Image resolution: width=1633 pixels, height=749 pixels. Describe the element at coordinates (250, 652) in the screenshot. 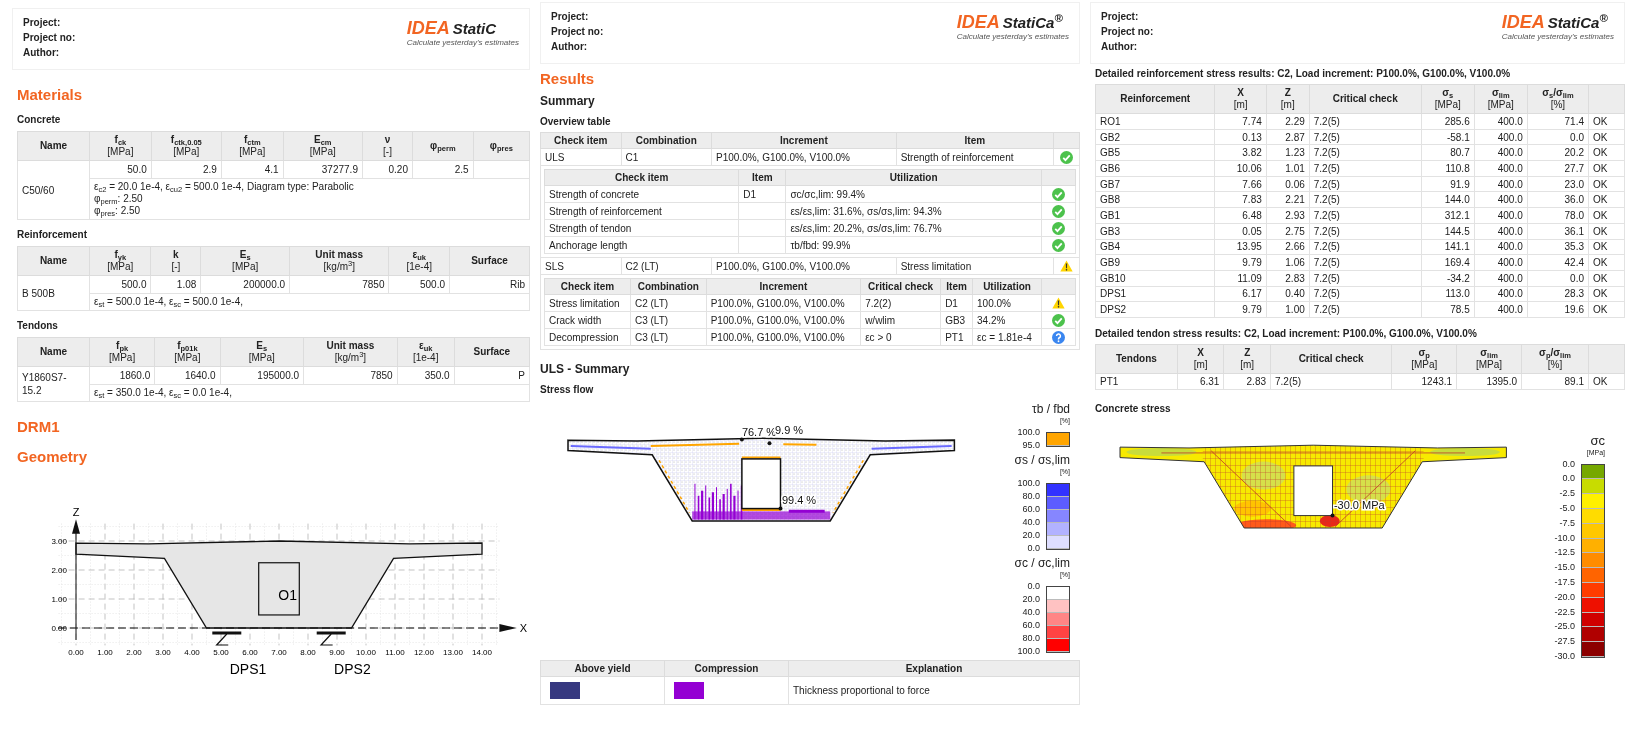

I see `axis-tick-label: 6.00` at that location.